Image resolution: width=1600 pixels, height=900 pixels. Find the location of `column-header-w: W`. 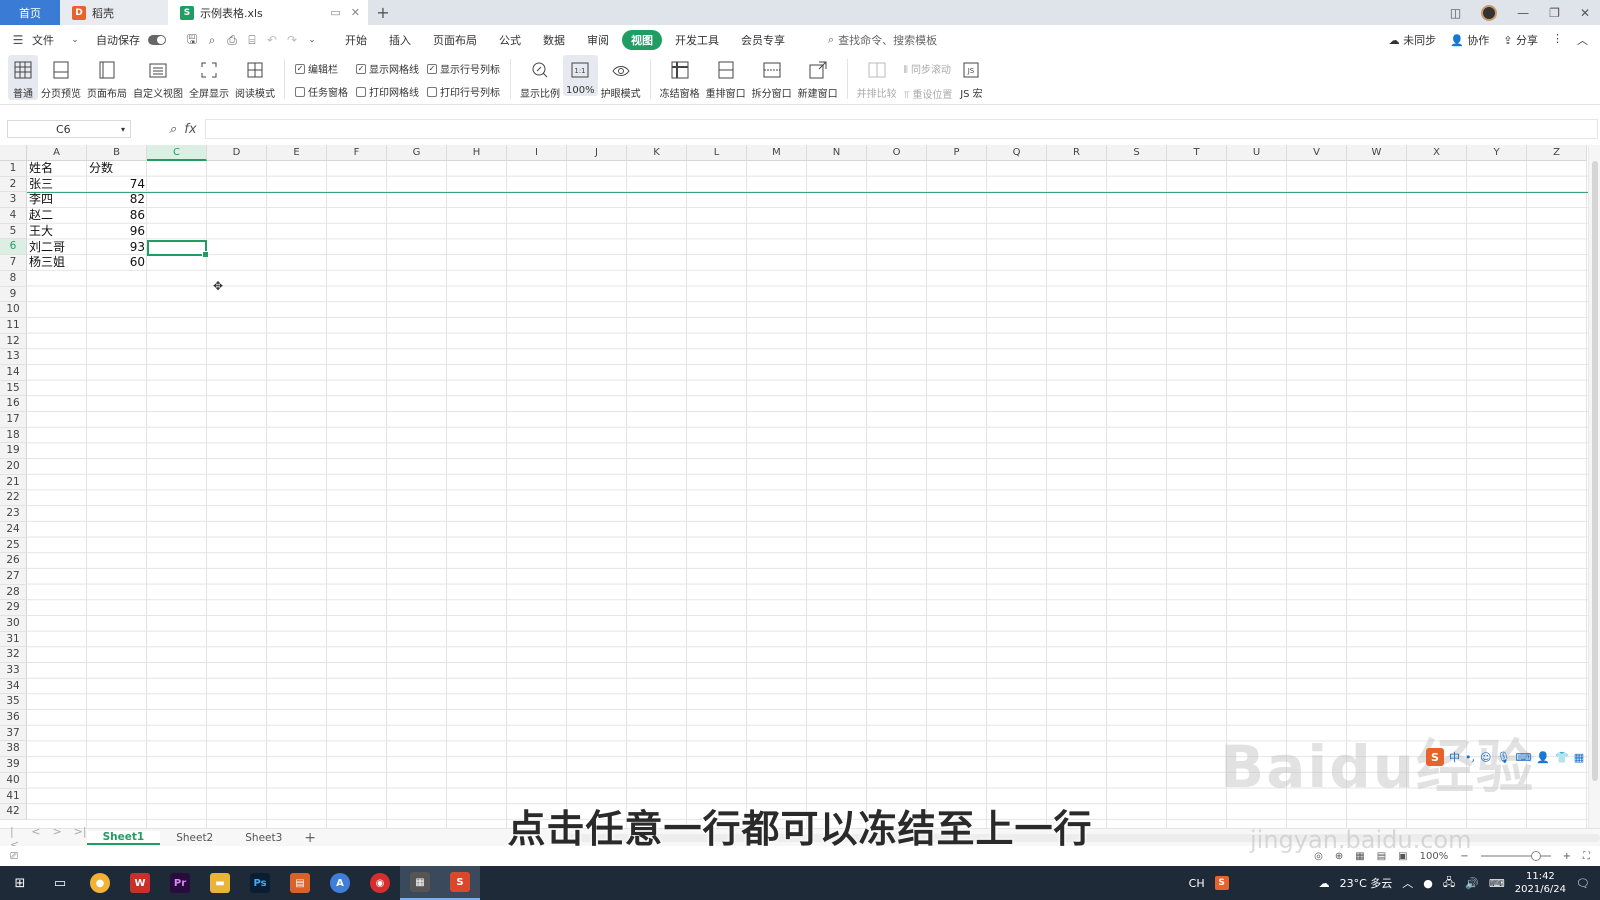

column-header-w: W is located at coordinates (1377, 153).